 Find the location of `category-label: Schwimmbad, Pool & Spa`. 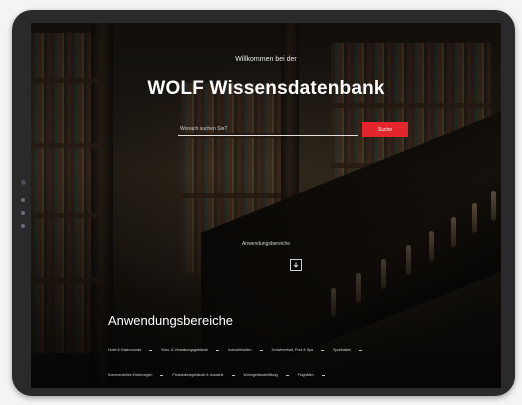

category-label: Schwimmbad, Pool & Spa is located at coordinates (292, 350).